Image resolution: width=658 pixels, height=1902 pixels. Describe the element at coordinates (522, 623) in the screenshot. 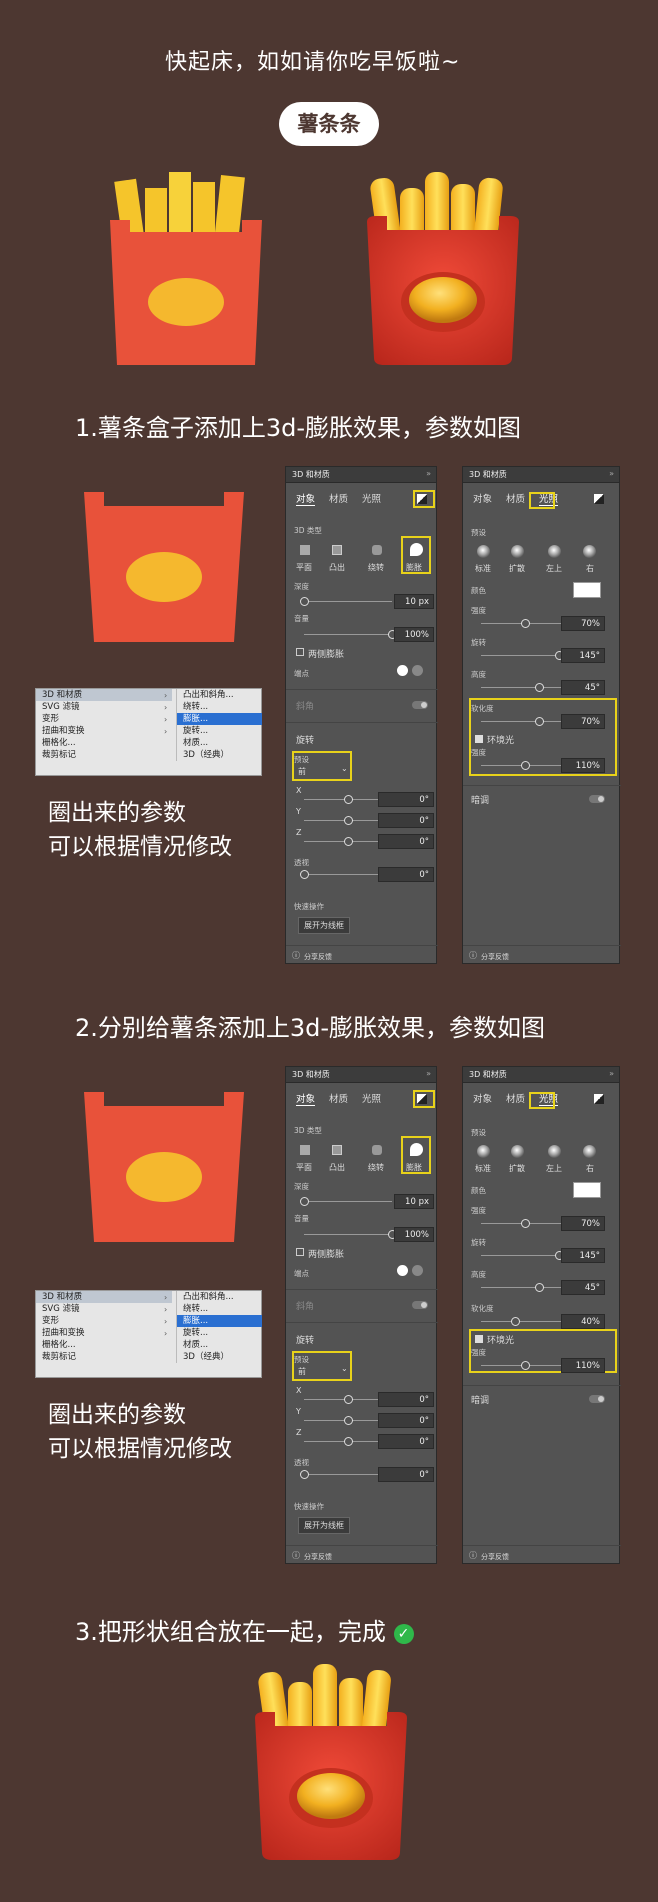

I see `intensity-slider` at that location.